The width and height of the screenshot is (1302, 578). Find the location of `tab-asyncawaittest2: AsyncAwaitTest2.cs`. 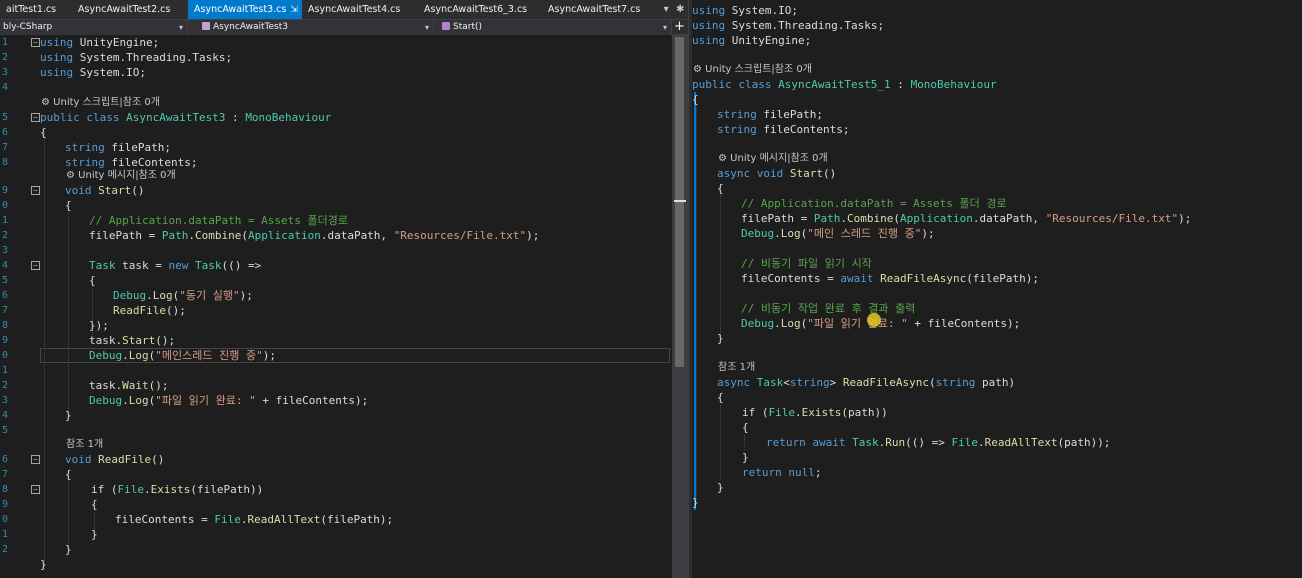

tab-asyncawaittest2: AsyncAwaitTest2.cs is located at coordinates (130, 9).